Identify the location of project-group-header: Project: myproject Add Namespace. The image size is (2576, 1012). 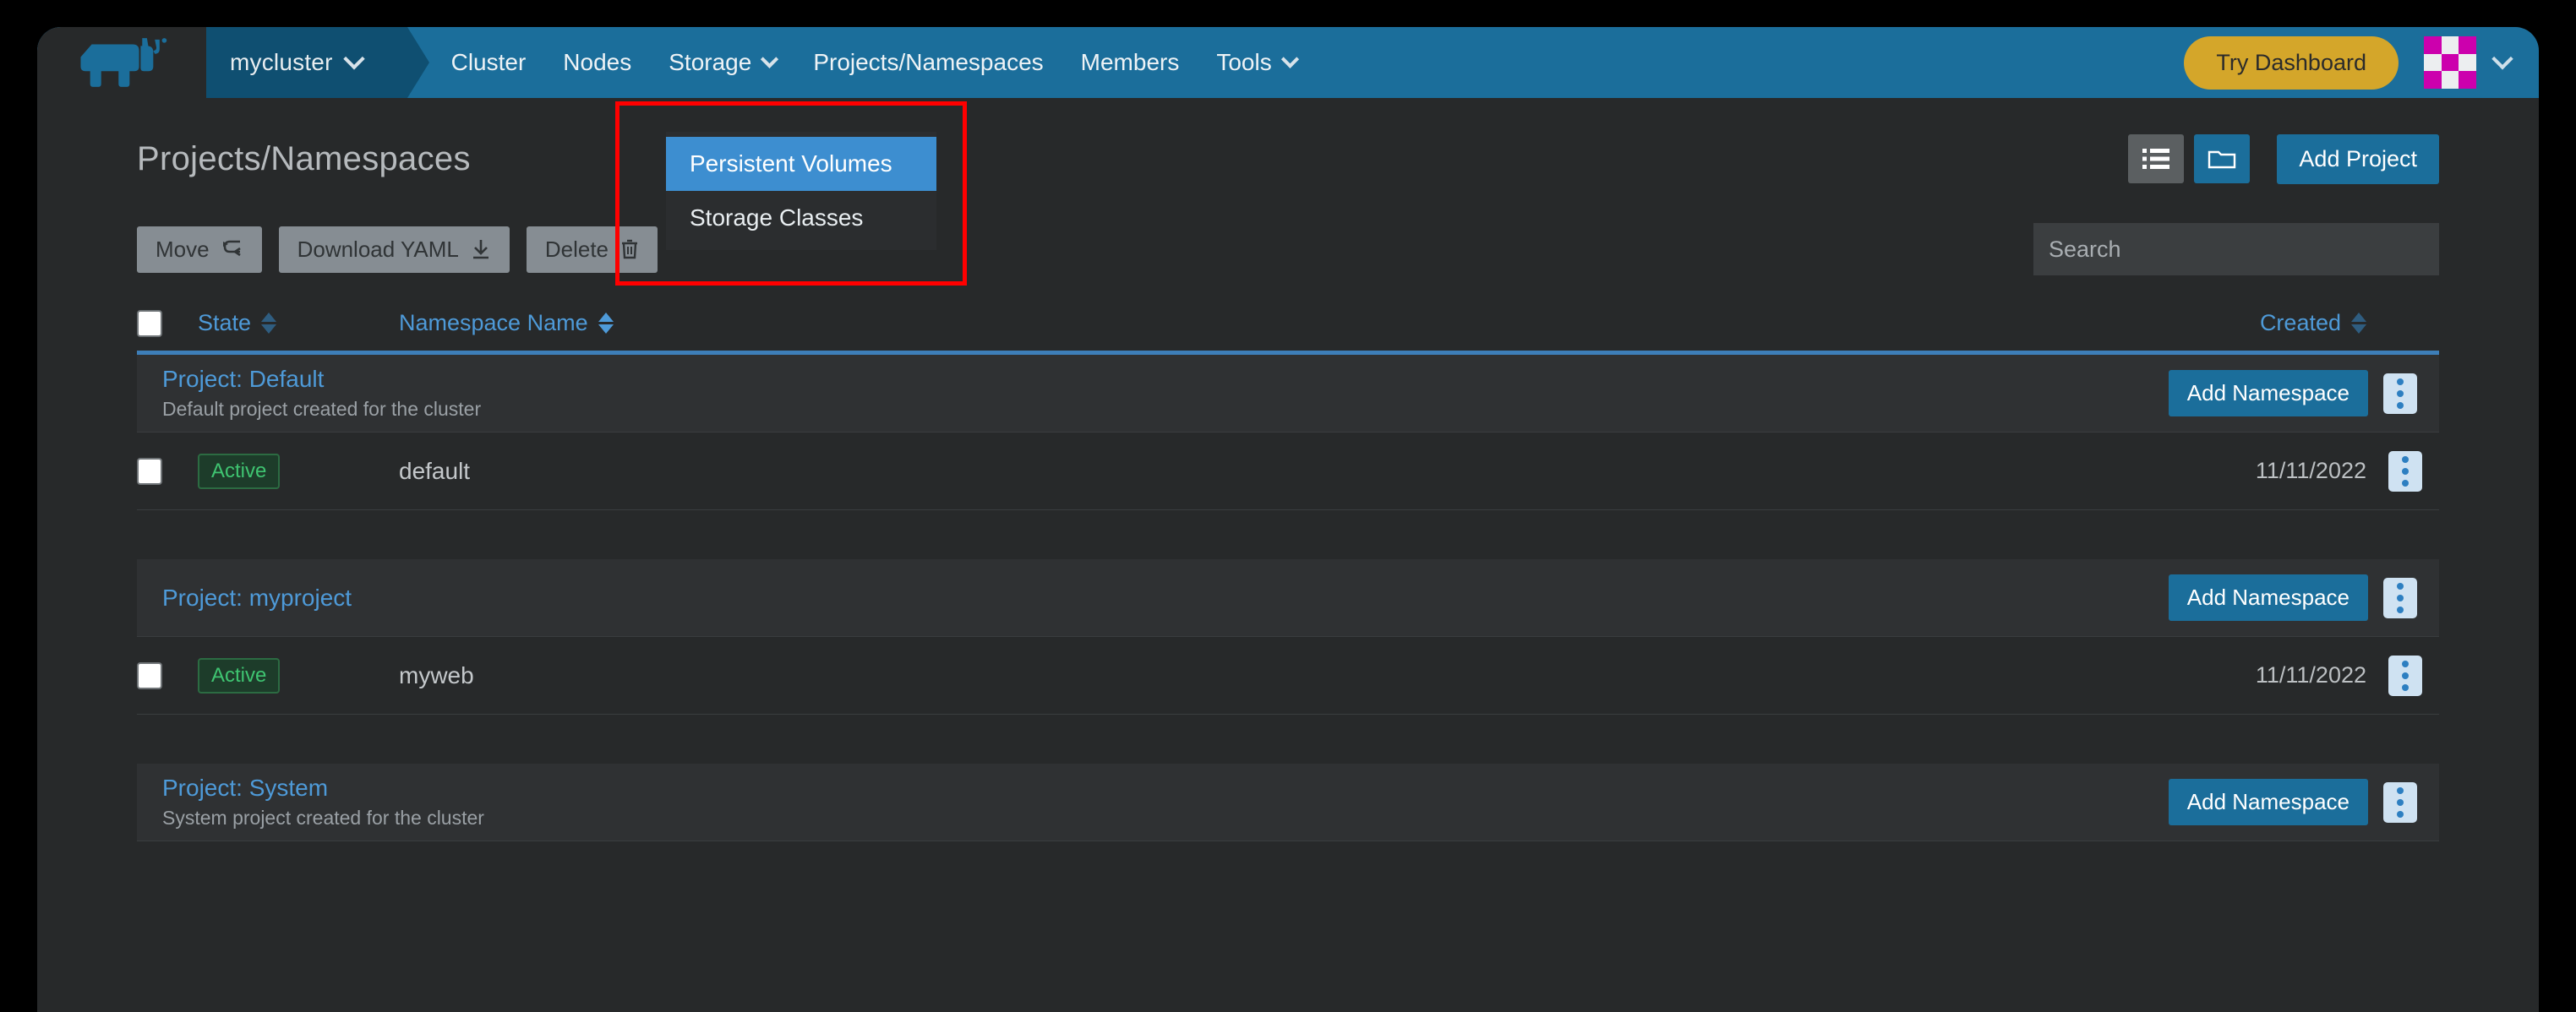
(1288, 598).